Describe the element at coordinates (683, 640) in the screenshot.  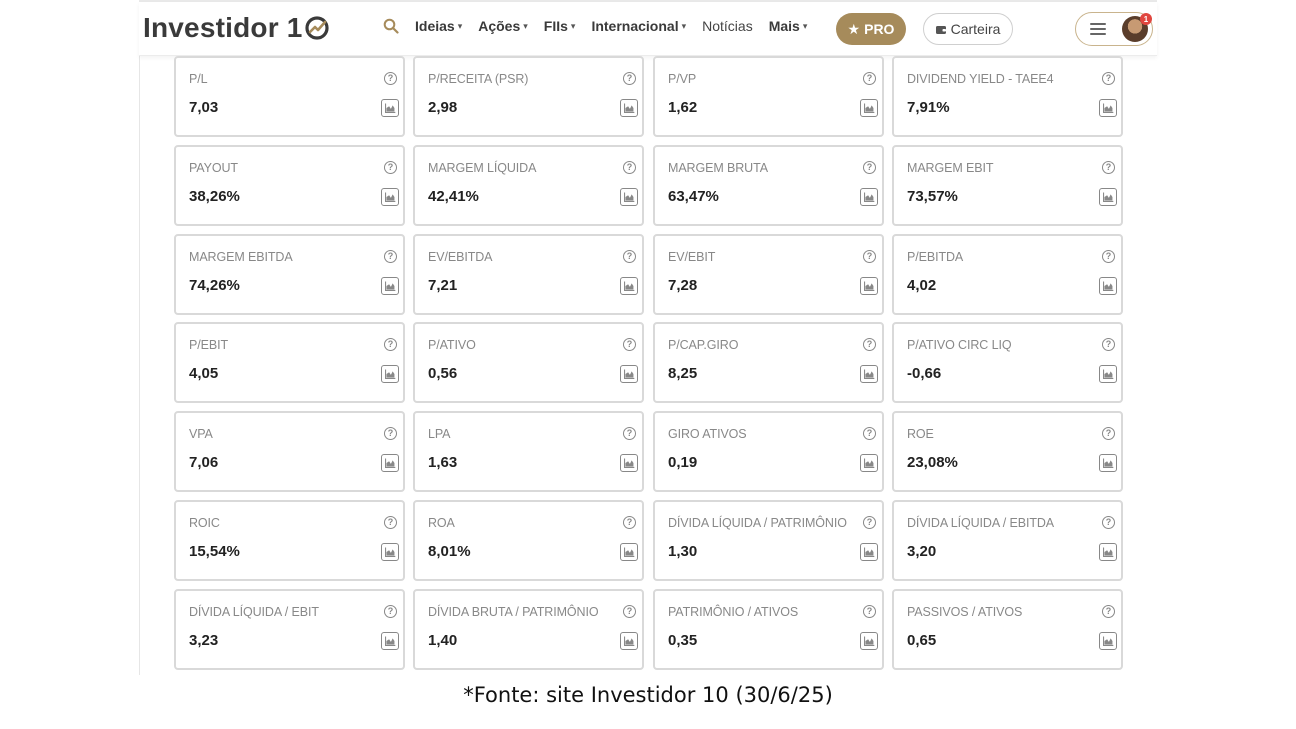
I see `indicator-value: 0,35` at that location.